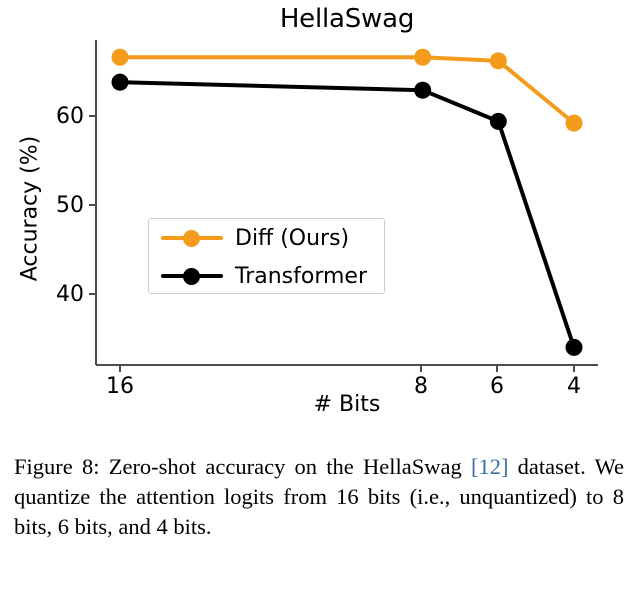 This screenshot has height=603, width=636. What do you see at coordinates (498, 61) in the screenshot?
I see `data-point-diff-6bit` at bounding box center [498, 61].